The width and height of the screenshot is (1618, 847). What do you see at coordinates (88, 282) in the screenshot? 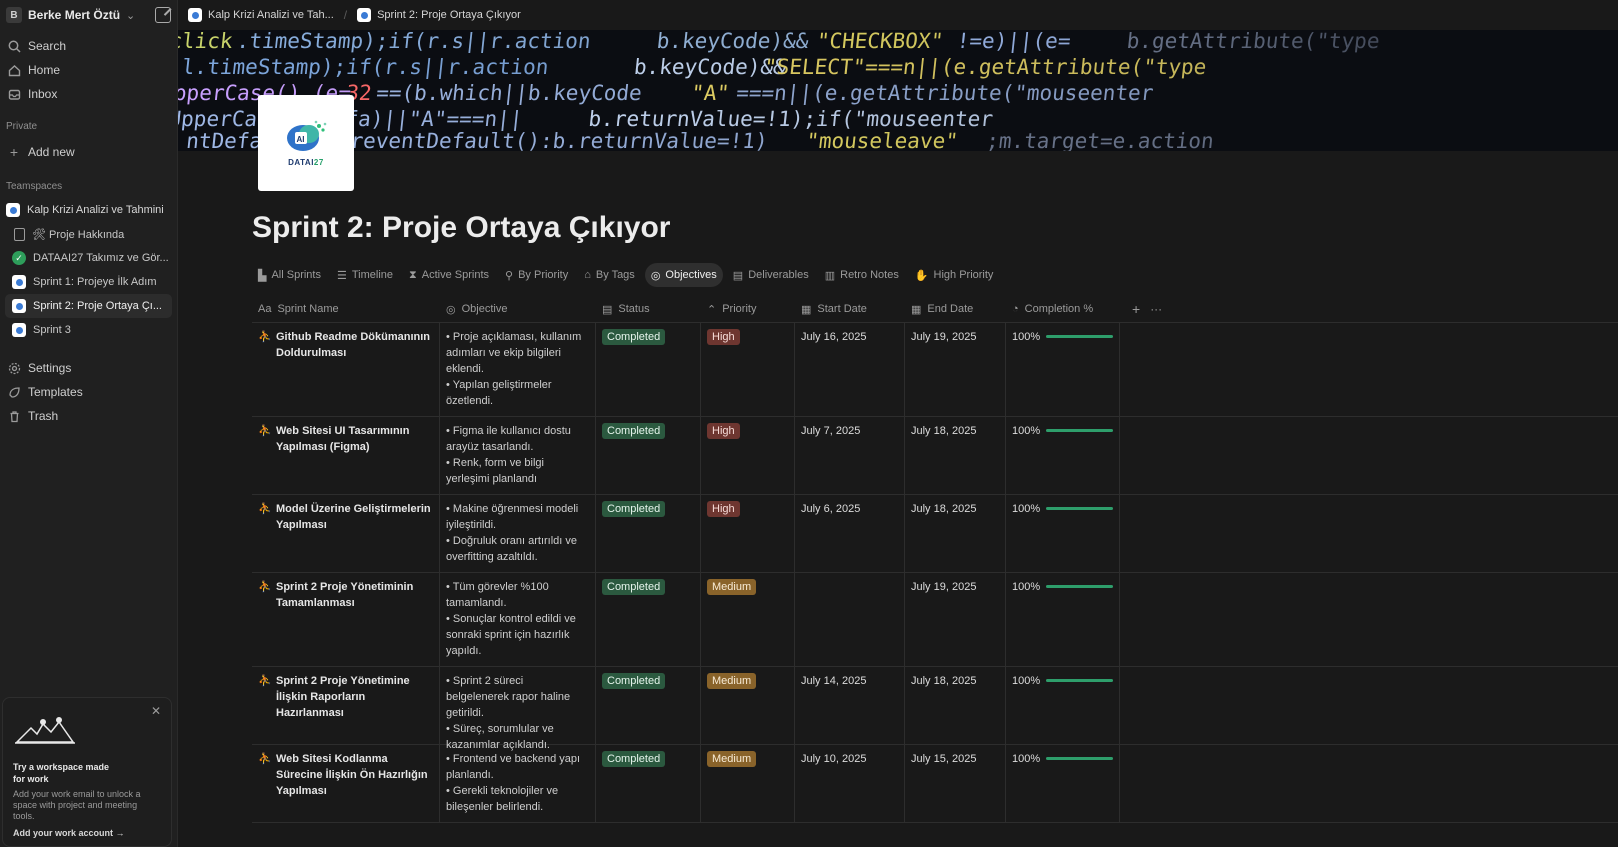
I see `sidebar-item-sprint-1: Sprint 1: Projeye İlk Adım` at bounding box center [88, 282].